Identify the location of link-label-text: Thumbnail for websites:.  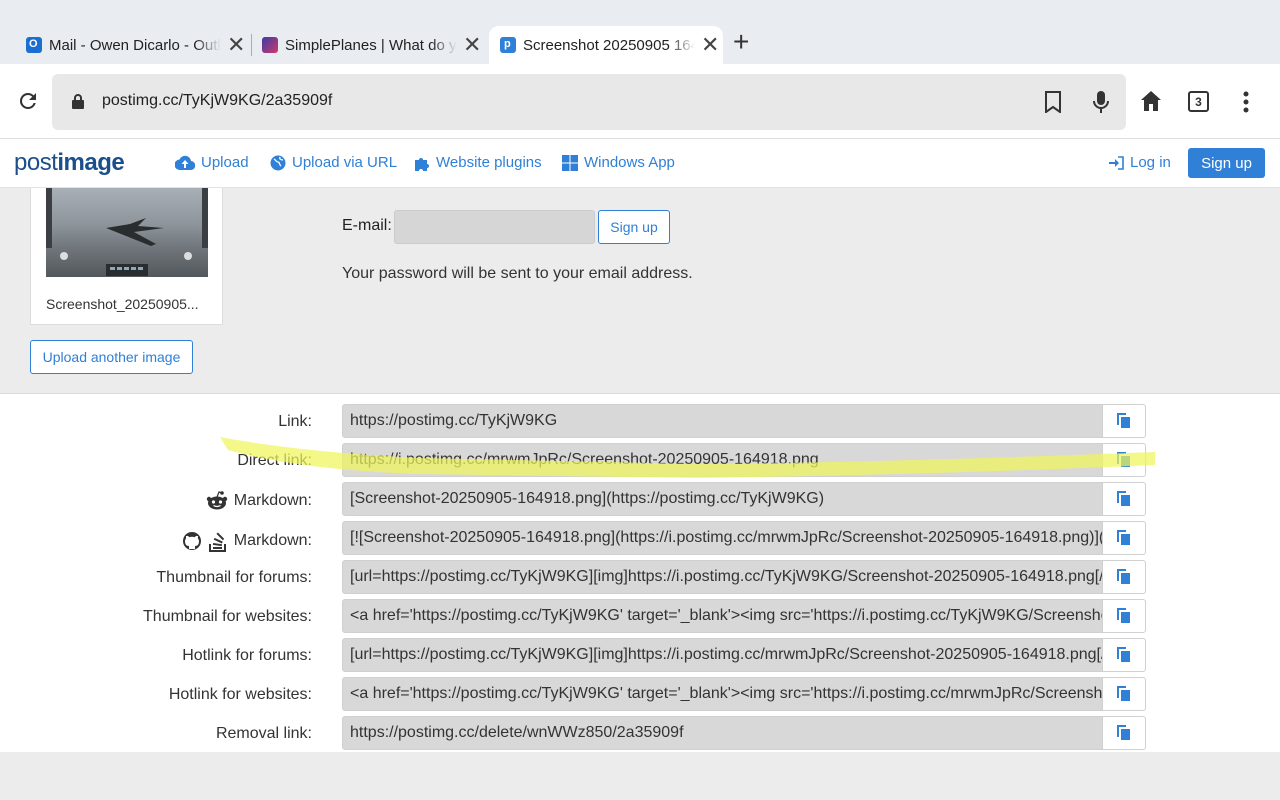
(227, 616).